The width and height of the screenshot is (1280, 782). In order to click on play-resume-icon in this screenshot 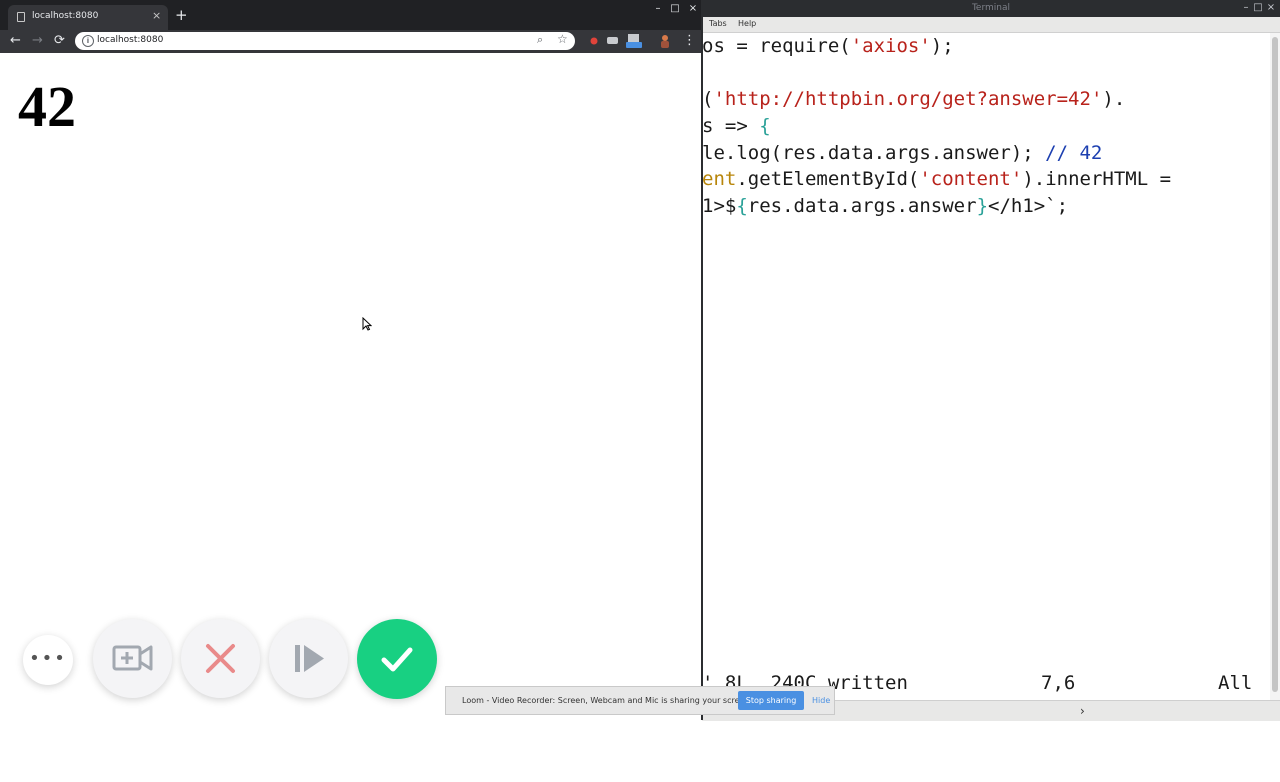, I will do `click(309, 658)`.